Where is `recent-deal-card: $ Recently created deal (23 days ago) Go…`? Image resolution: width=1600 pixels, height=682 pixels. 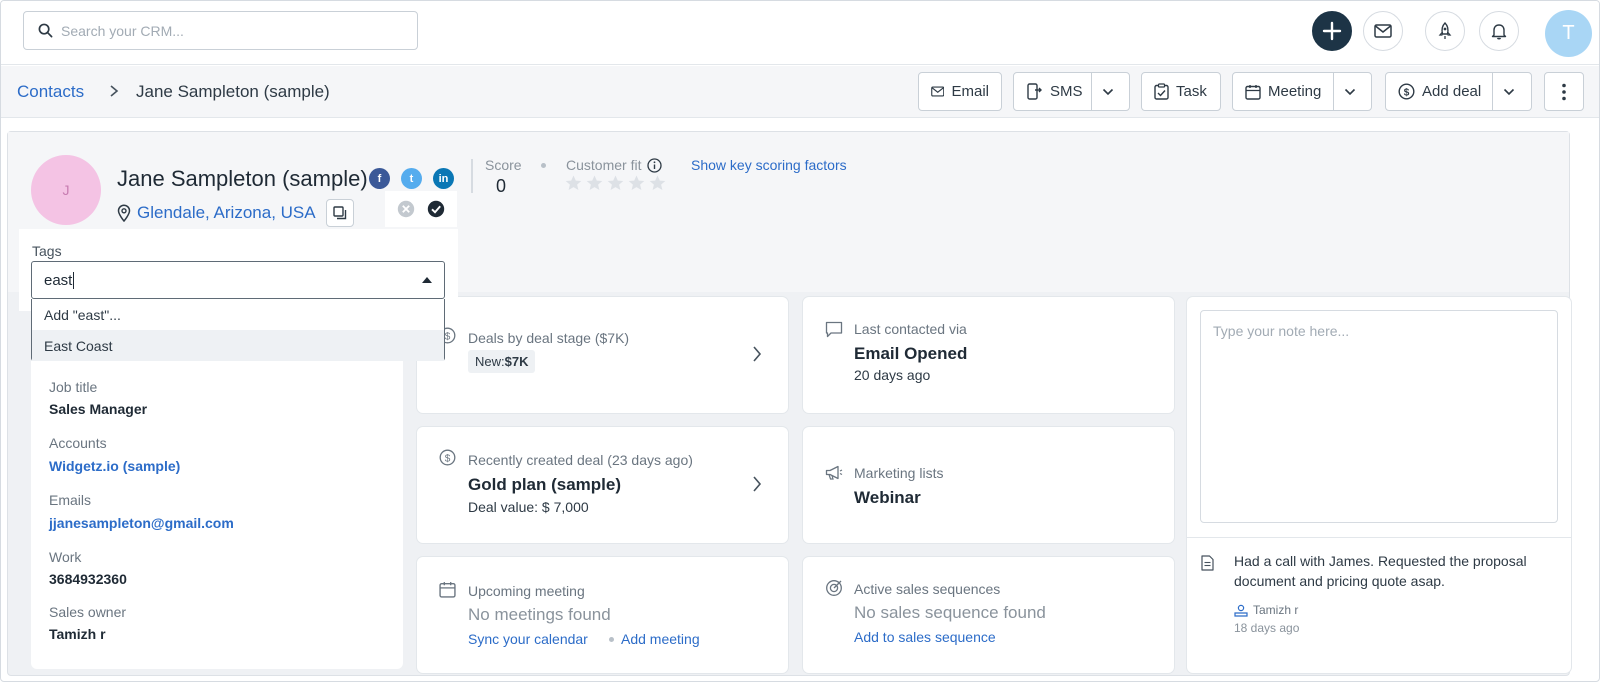
recent-deal-card: $ Recently created deal (23 days ago) Go… is located at coordinates (602, 485).